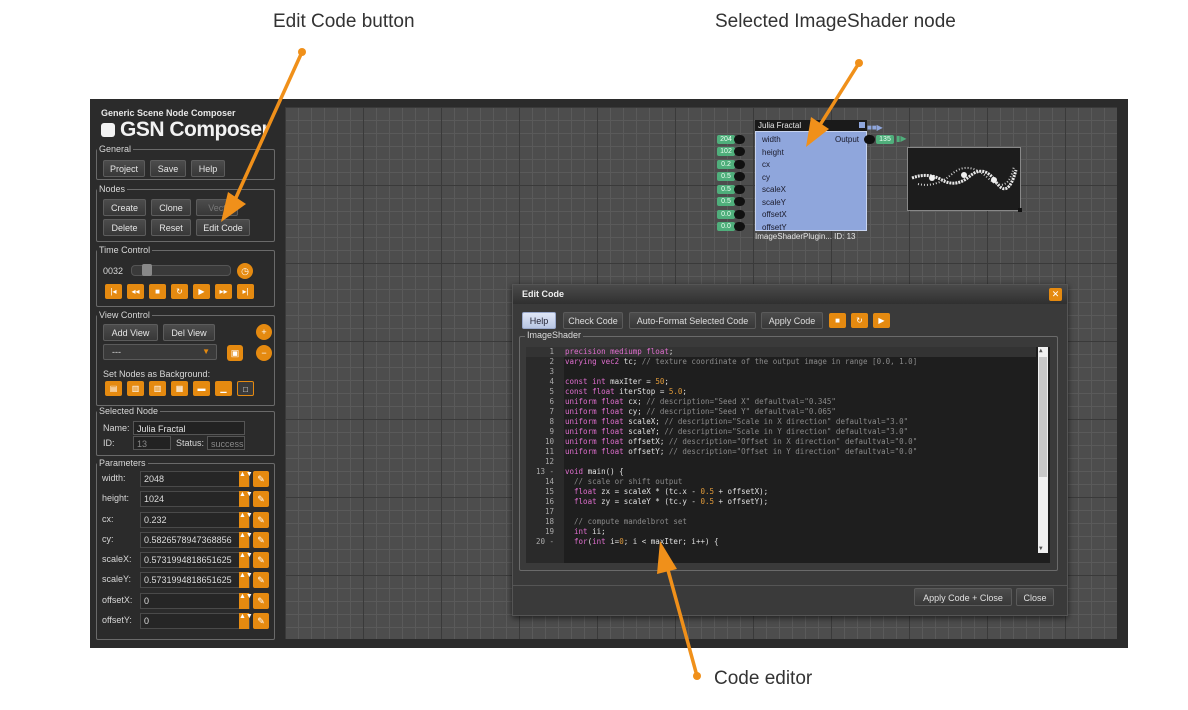  I want to click on clone-button: Clone, so click(171, 207).